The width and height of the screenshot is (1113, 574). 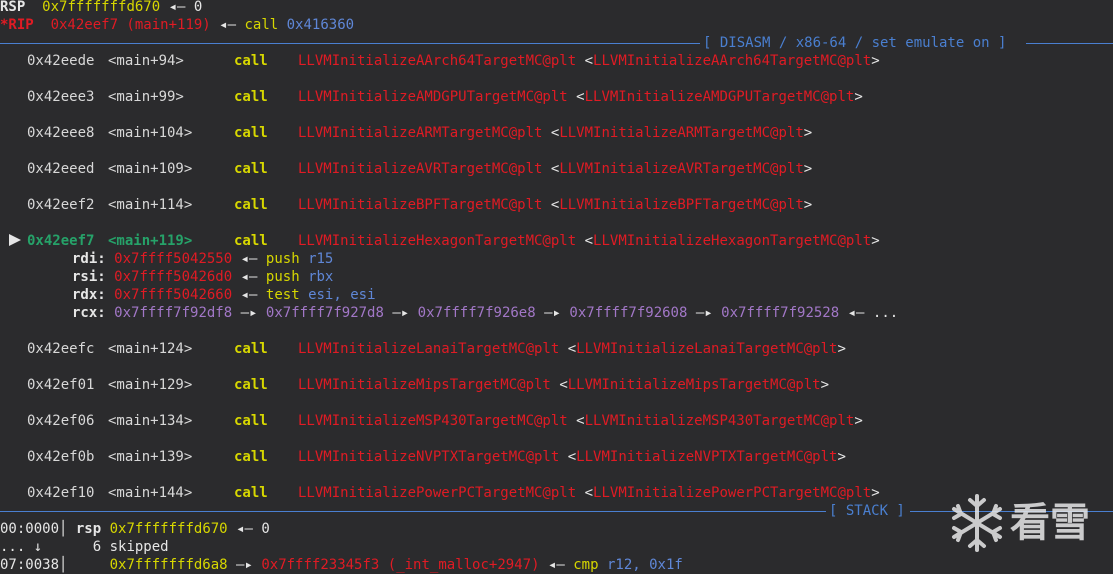 I want to click on stack-index: ... ↓, so click(x=21, y=547).